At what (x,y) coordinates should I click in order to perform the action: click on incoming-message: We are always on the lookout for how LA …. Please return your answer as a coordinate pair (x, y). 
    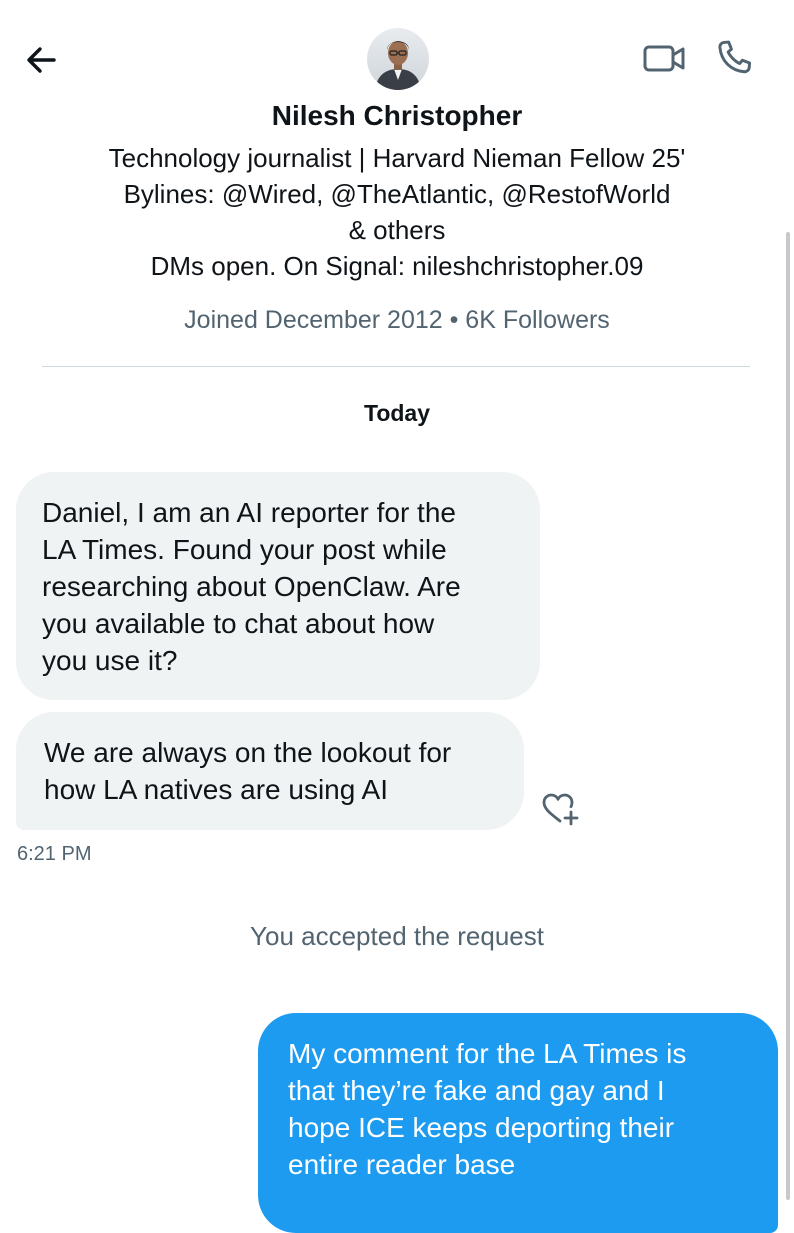
    Looking at the image, I should click on (270, 771).